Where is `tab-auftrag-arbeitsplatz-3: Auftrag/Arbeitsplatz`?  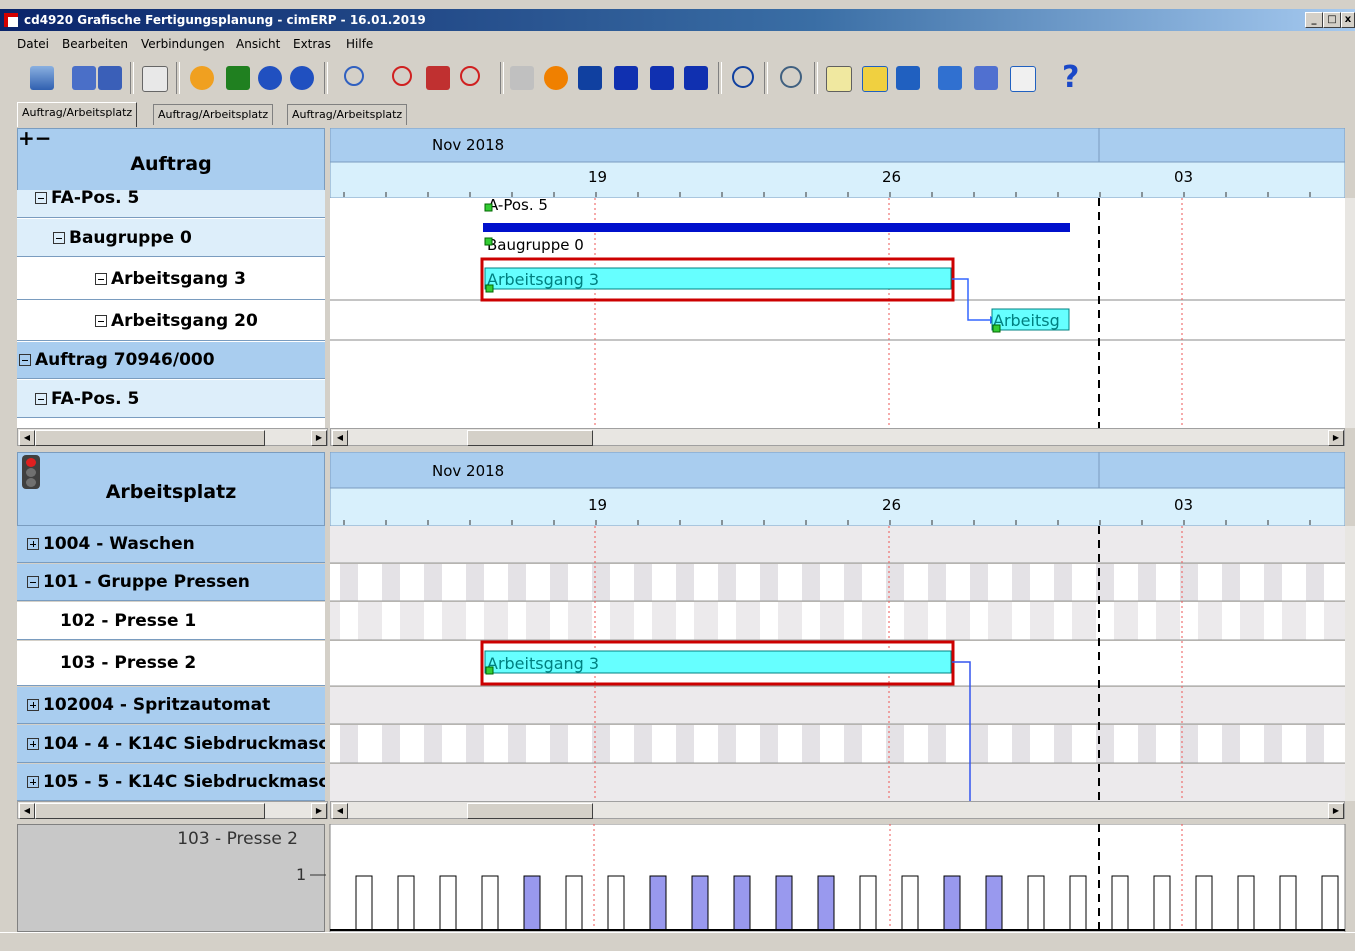
tab-auftrag-arbeitsplatz-3: Auftrag/Arbeitsplatz is located at coordinates (347, 114).